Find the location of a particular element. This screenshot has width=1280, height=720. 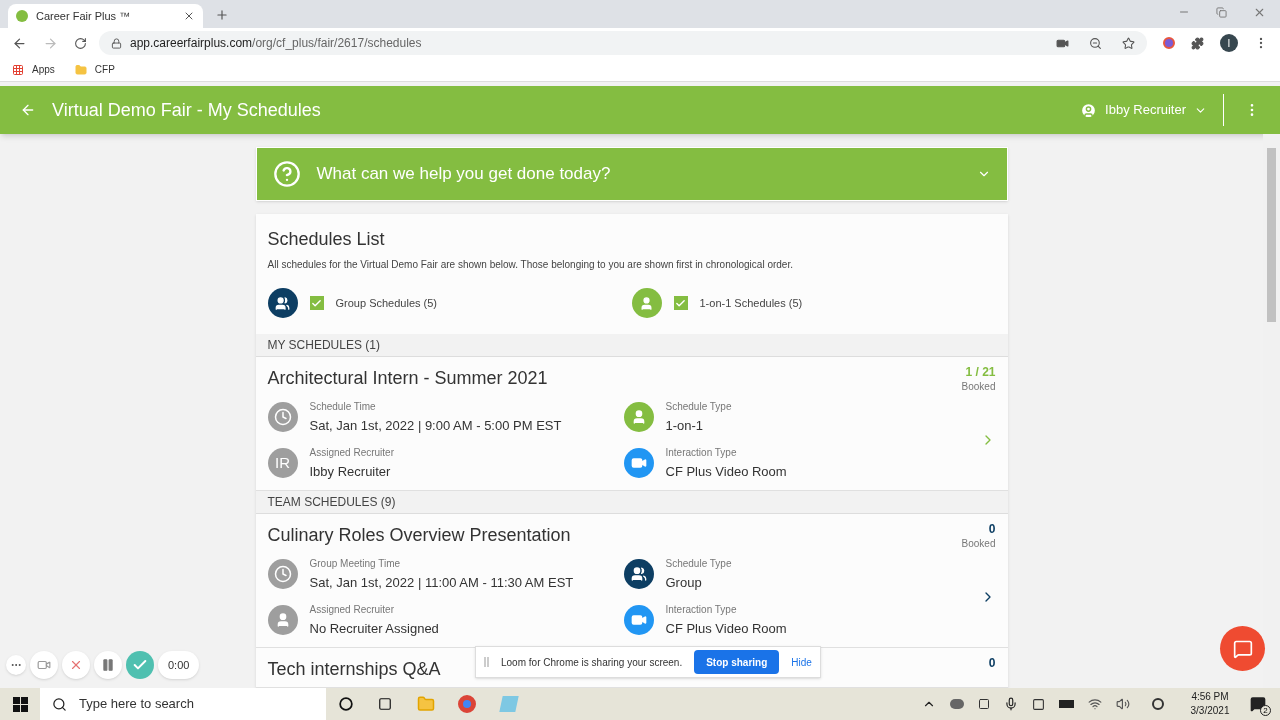

clock-date: 3/3/2021 is located at coordinates (1210, 711).